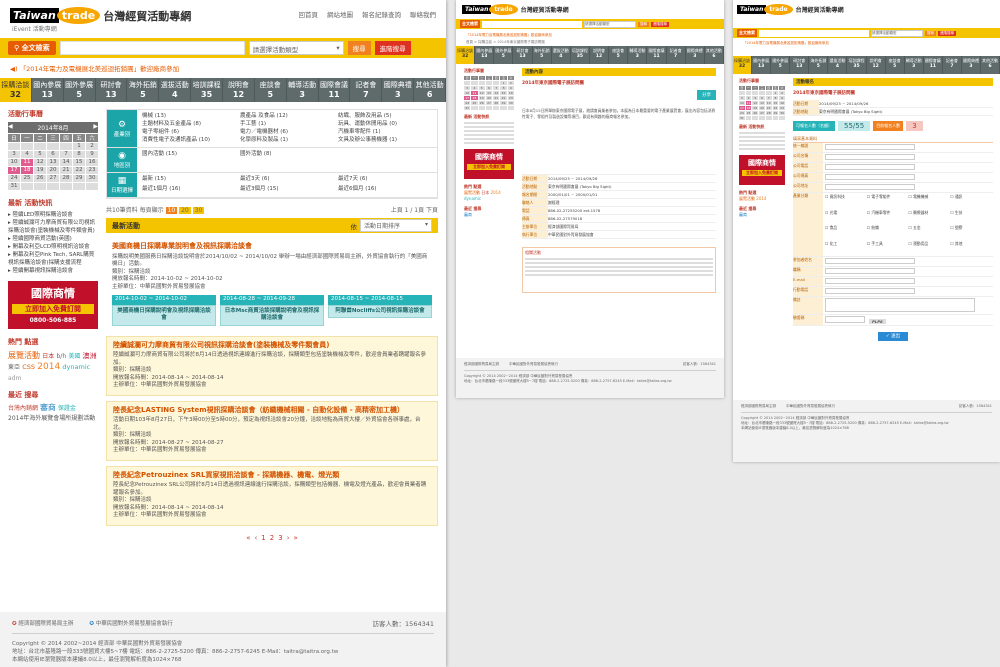 The width and height of the screenshot is (1000, 667). I want to click on captcha-input, so click(845, 319).